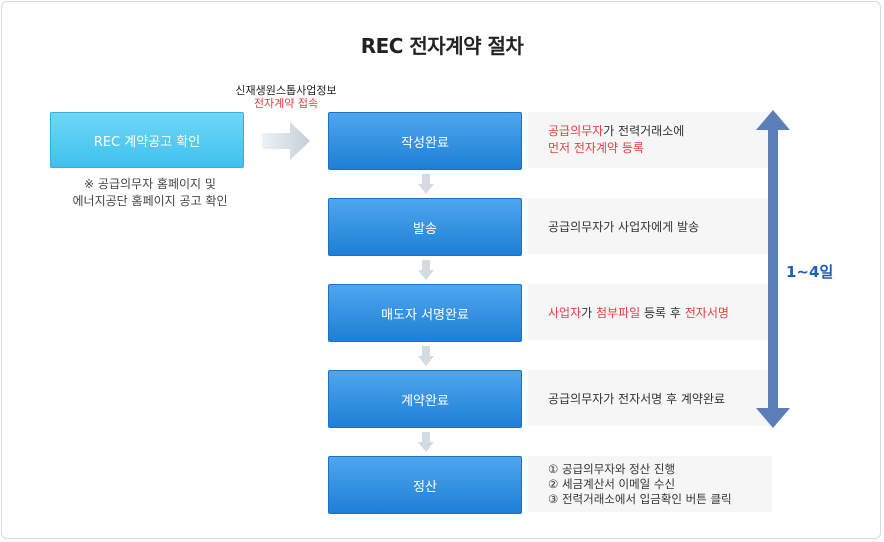  I want to click on notice-note-line2: 에너지공단 홈페이지 공고 확인, so click(150, 201).